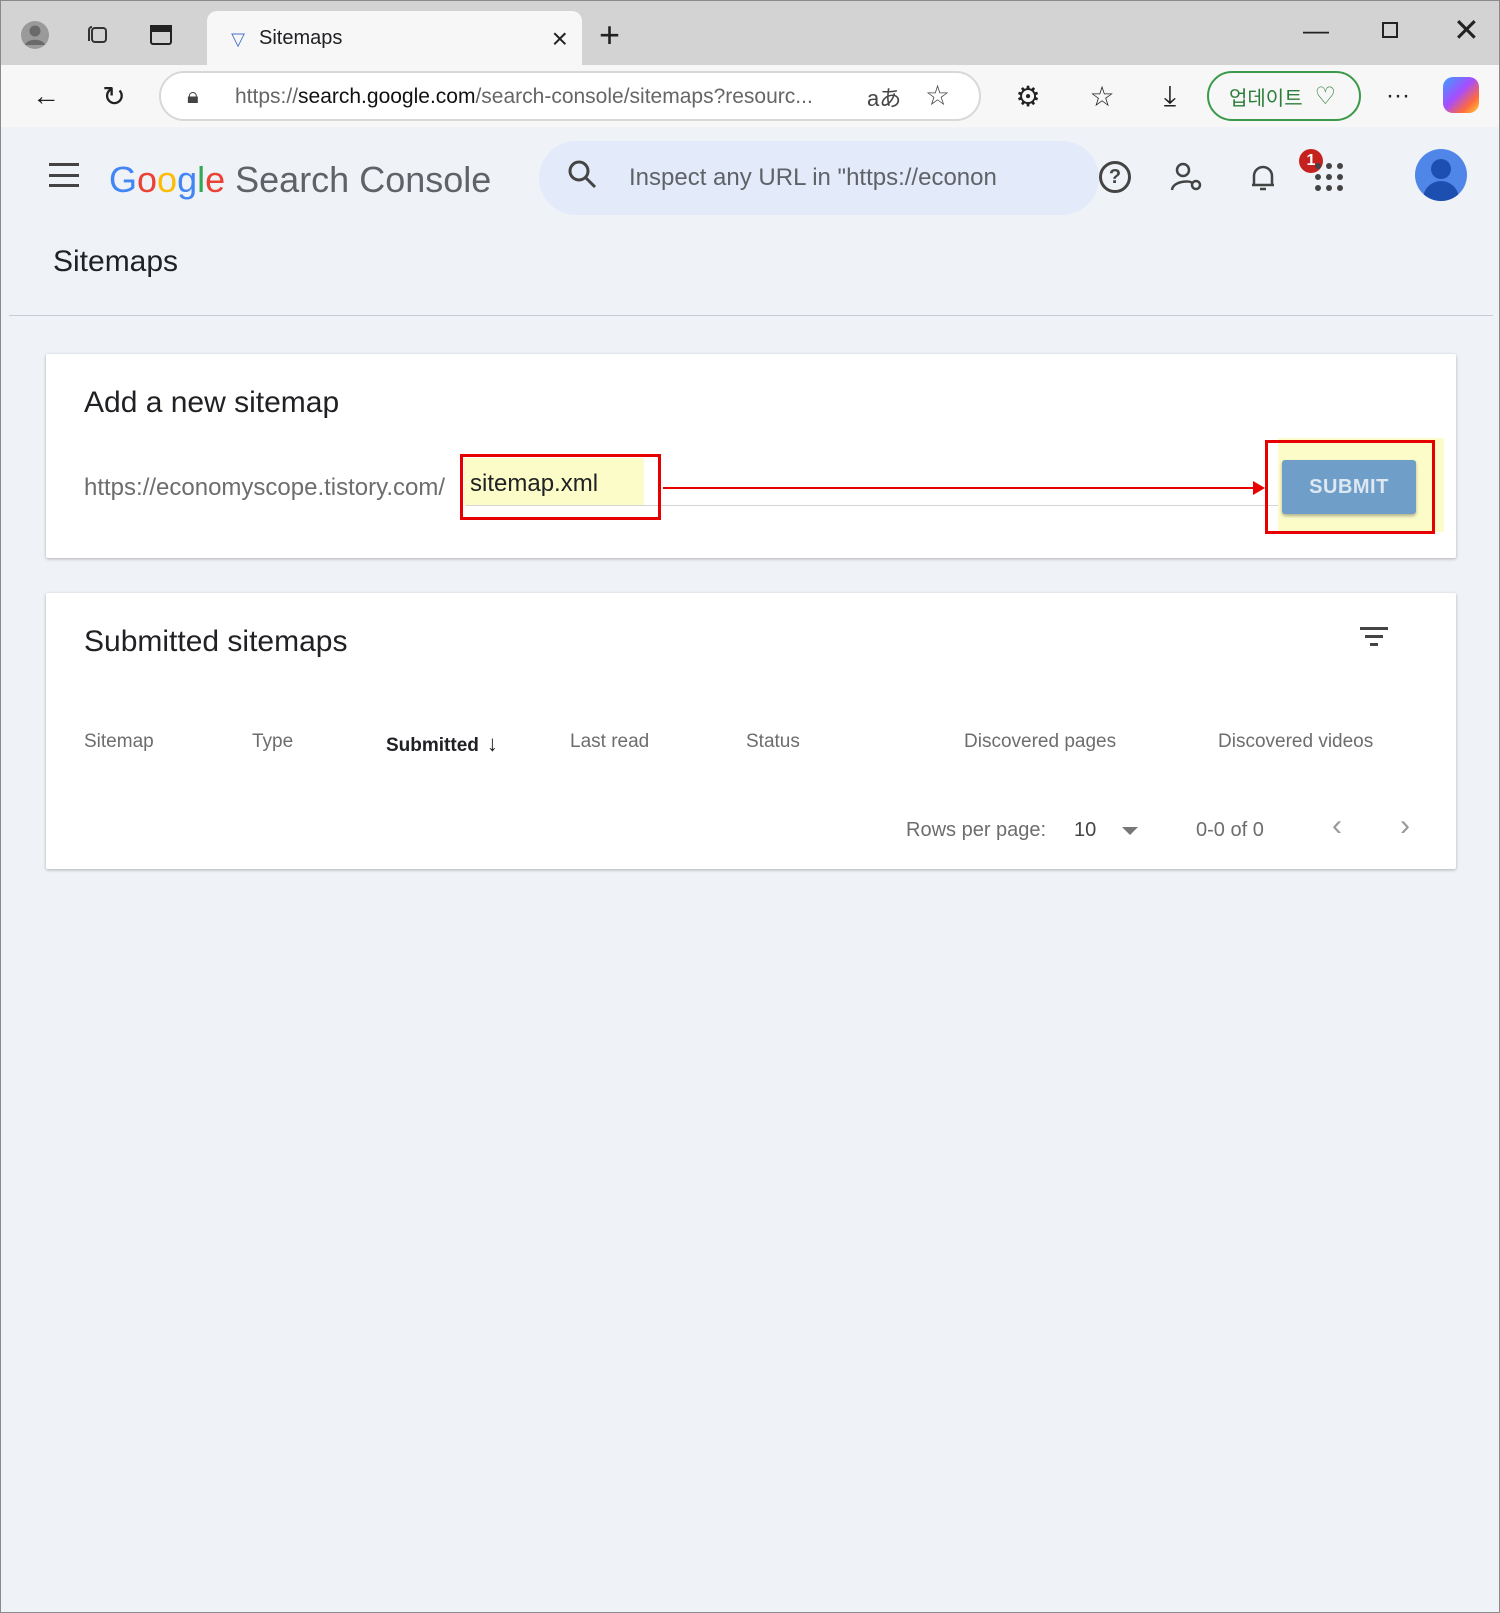  Describe the element at coordinates (964, 488) in the screenshot. I see `annotation-arrow` at that location.